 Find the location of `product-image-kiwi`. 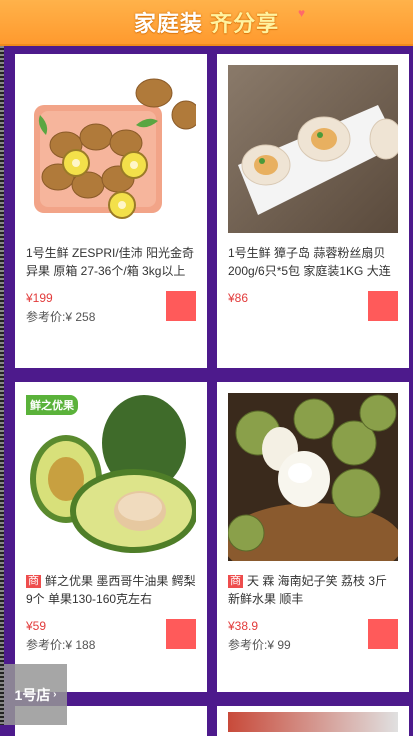

product-image-kiwi is located at coordinates (111, 149).